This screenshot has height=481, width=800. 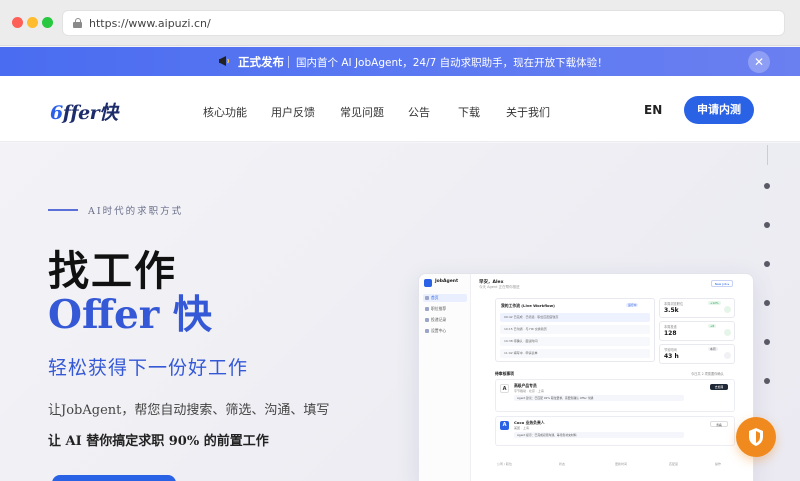 I want to click on table-header: 匹配度, so click(x=674, y=464).